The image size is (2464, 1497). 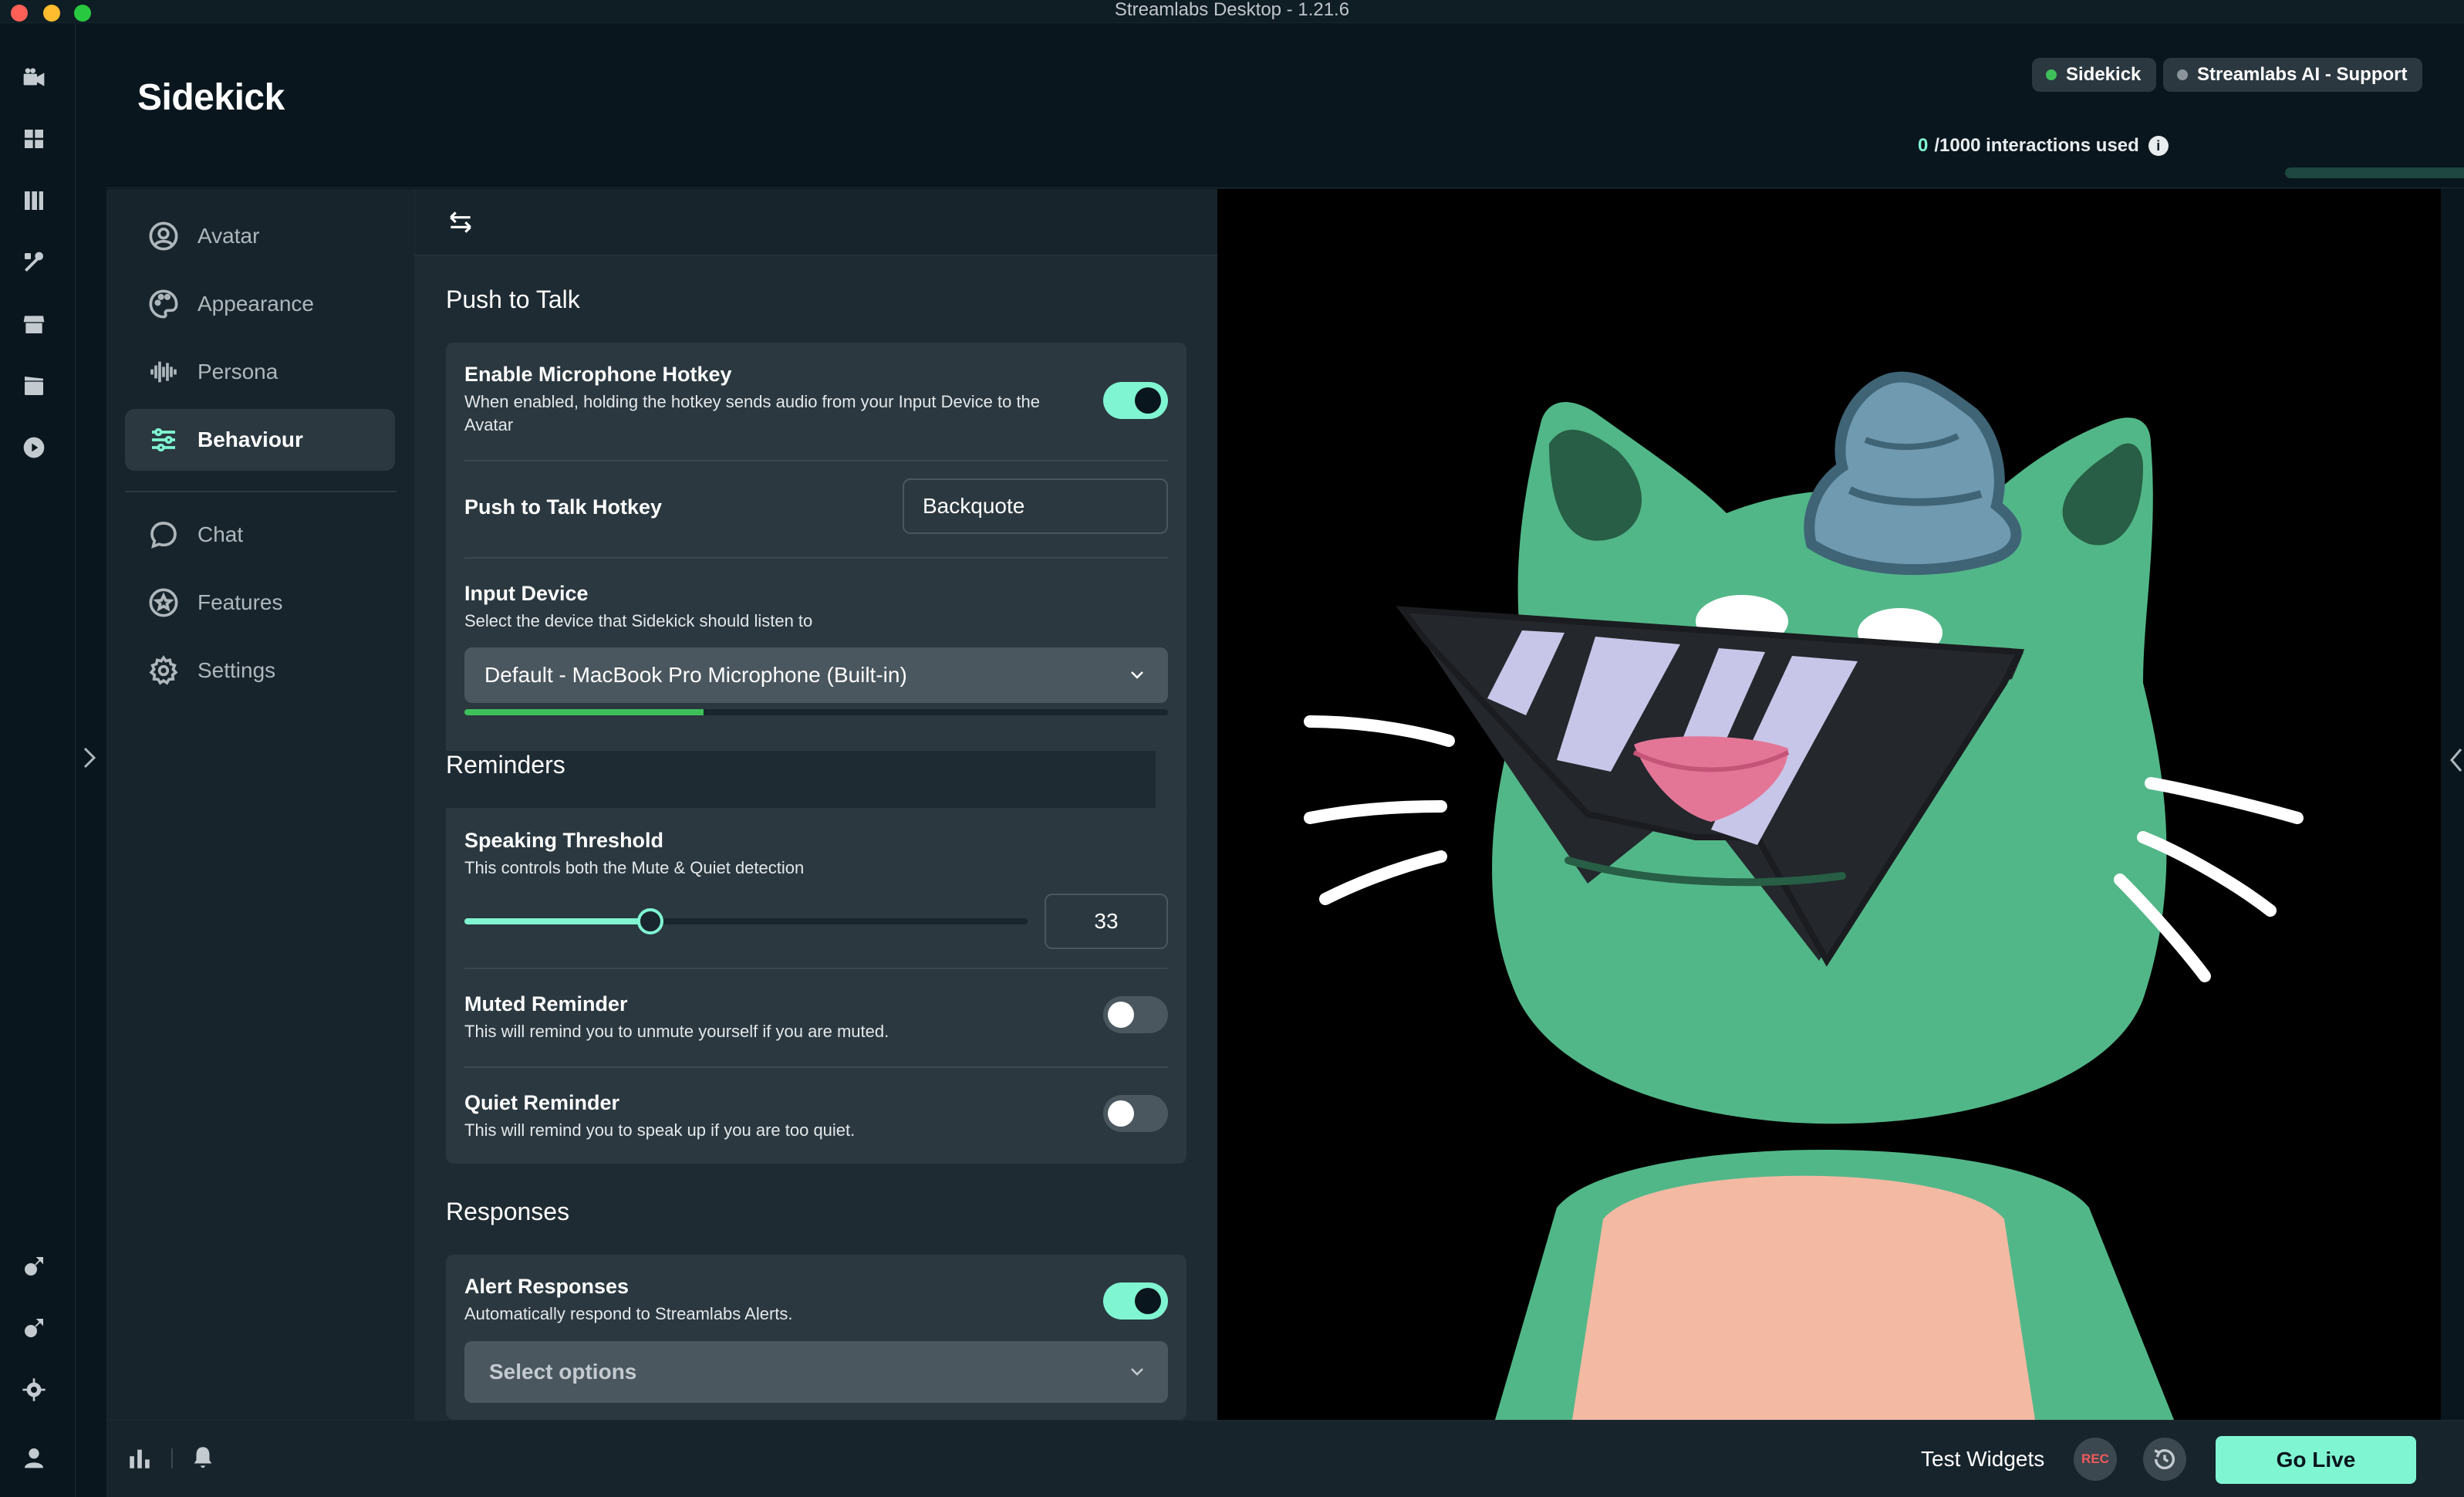 What do you see at coordinates (34, 1390) in the screenshot?
I see `settings-gear-icon` at bounding box center [34, 1390].